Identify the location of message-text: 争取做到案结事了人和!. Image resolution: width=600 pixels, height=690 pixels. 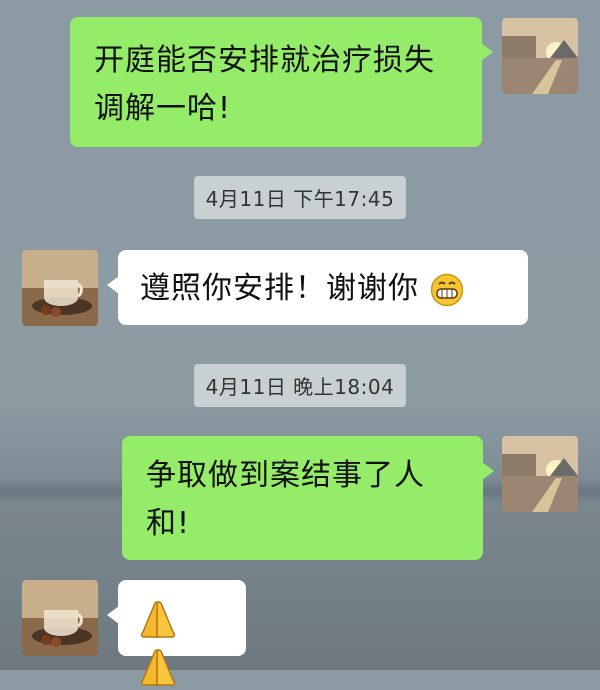
(285, 499).